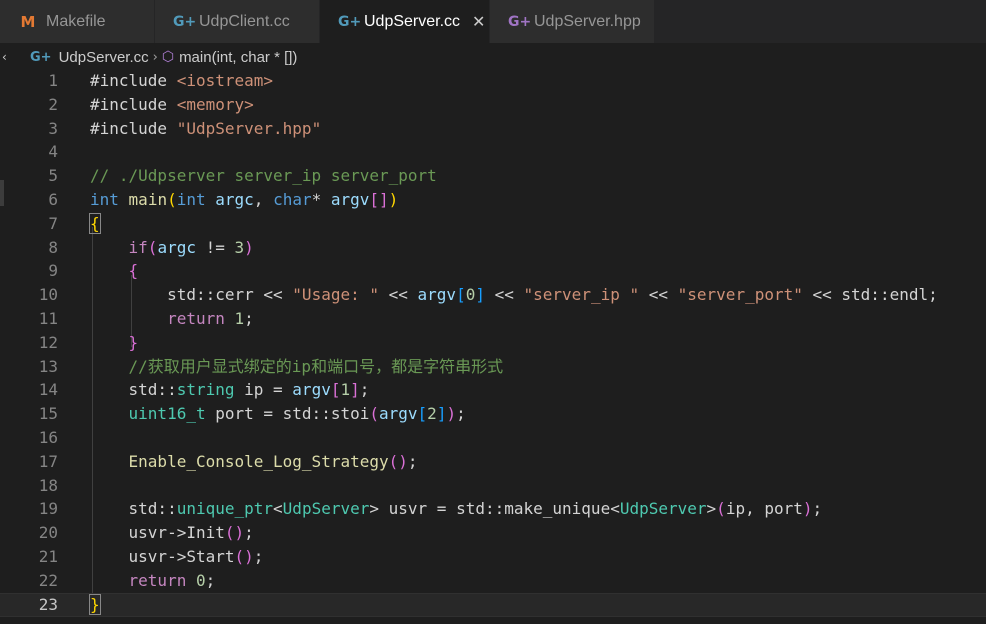 The width and height of the screenshot is (986, 624). I want to click on code-token: <iostream>, so click(225, 80).